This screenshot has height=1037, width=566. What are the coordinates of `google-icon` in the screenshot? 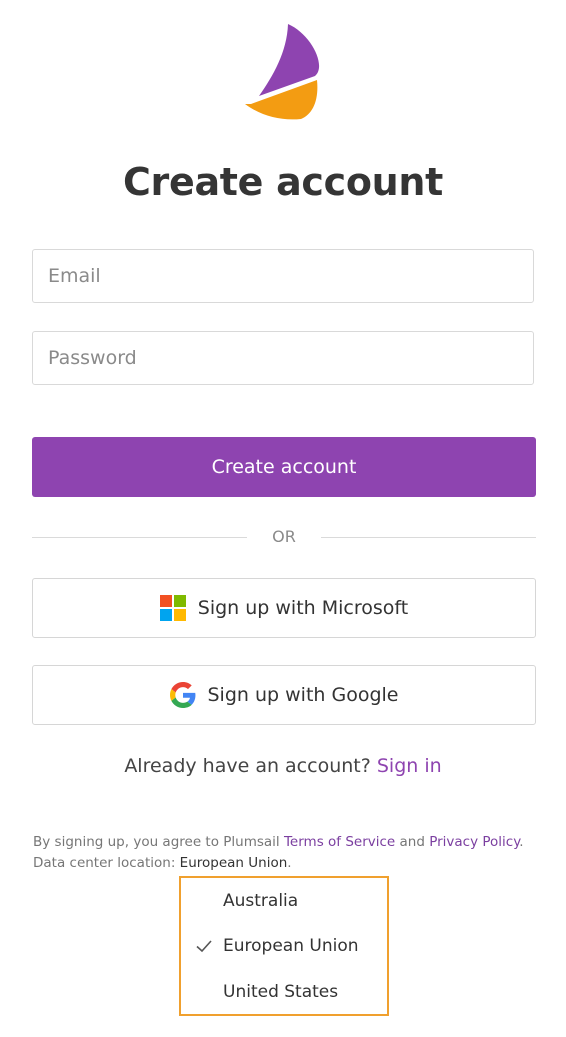 It's located at (182, 695).